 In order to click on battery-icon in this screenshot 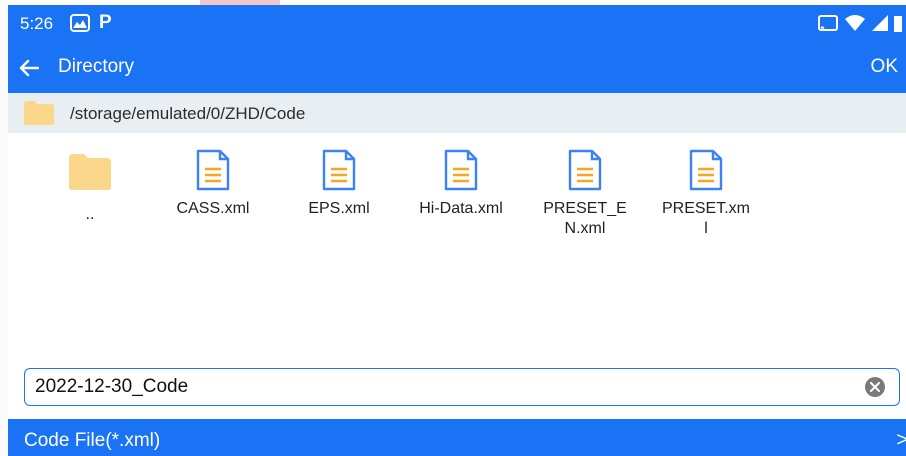, I will do `click(898, 24)`.